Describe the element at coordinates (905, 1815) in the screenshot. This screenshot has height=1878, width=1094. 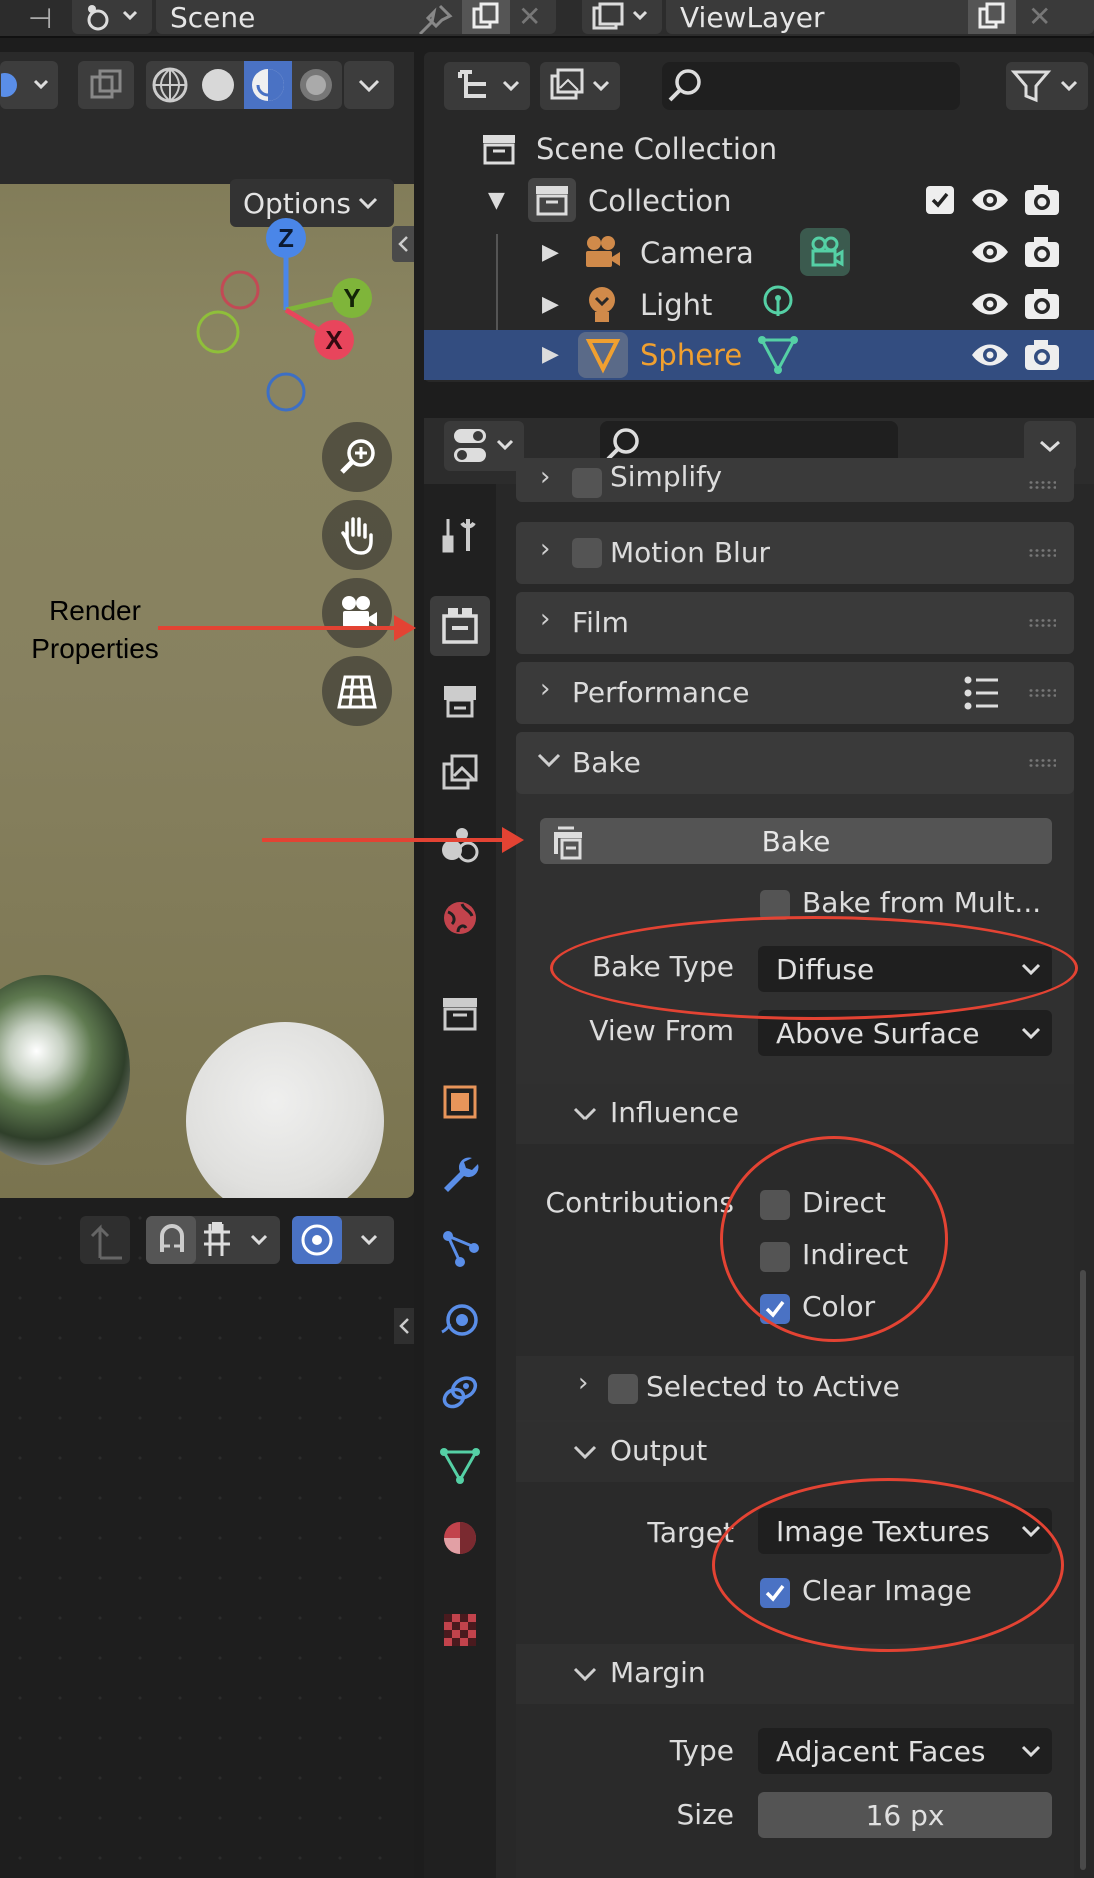
I see `margin-size-field: 16 px` at that location.